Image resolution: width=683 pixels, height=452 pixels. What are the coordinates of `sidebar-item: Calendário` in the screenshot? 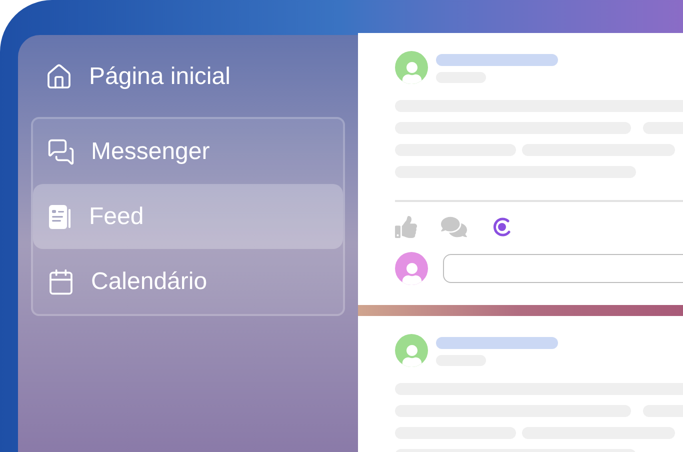 It's located at (188, 281).